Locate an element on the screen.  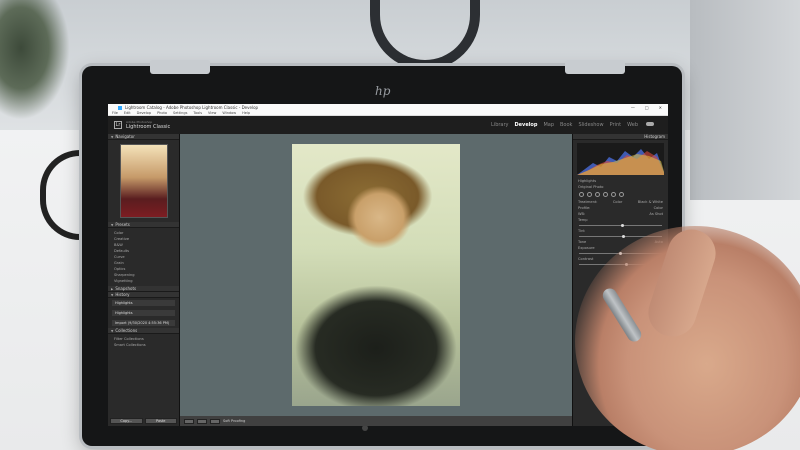
copy-paste-bar: Copy... Paste is located at coordinates (143, 421).